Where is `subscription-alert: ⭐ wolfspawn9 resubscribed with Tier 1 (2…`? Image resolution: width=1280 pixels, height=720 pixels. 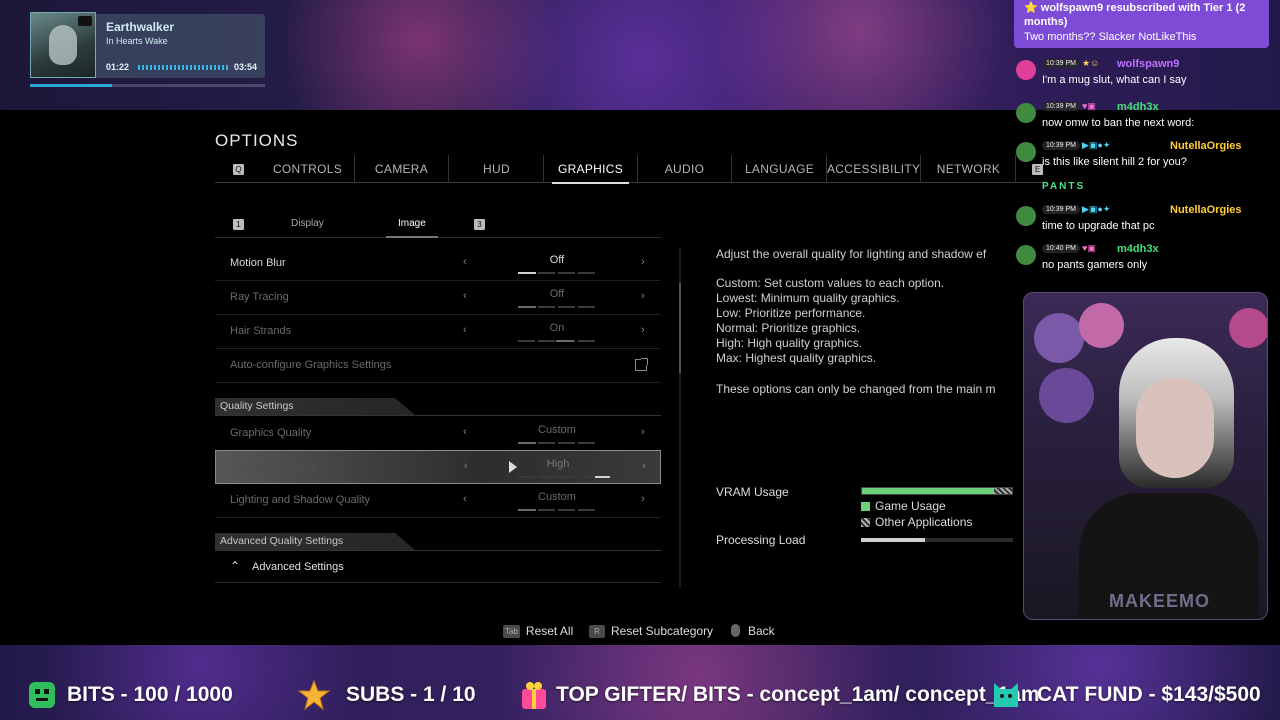 subscription-alert: ⭐ wolfspawn9 resubscribed with Tier 1 (2… is located at coordinates (1141, 24).